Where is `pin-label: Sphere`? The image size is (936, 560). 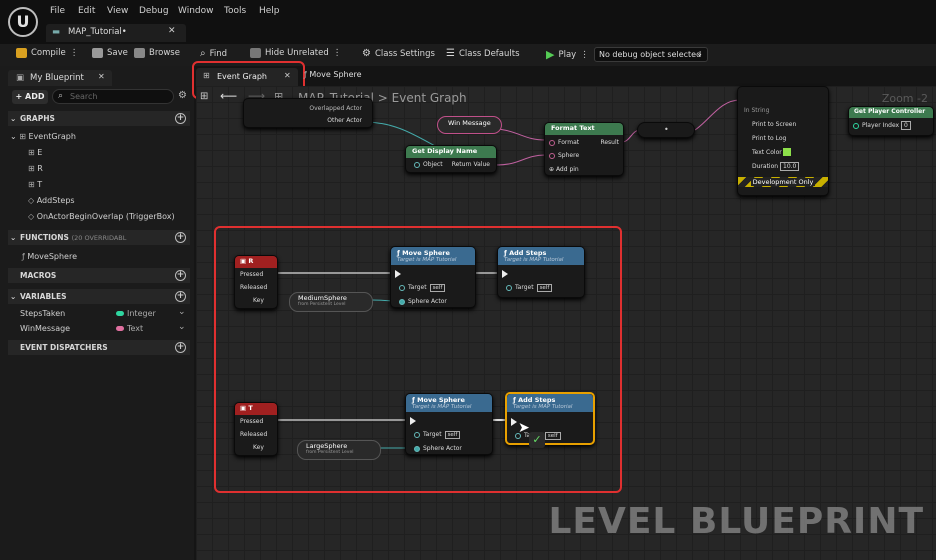 pin-label: Sphere is located at coordinates (569, 155).